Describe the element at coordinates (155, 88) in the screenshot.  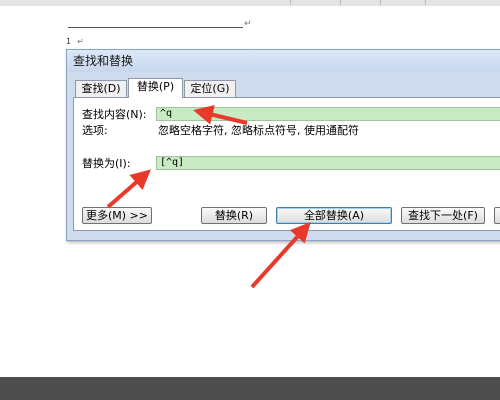
I see `tab-replace: 替换(P)` at that location.